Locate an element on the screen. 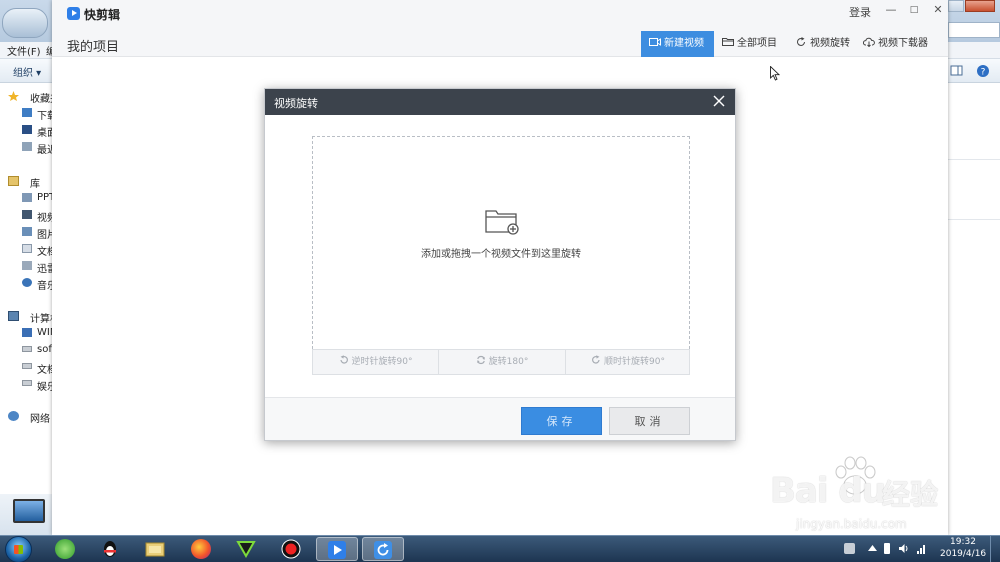 This screenshot has width=1000, height=562. taskbar-app-rotate is located at coordinates (383, 549).